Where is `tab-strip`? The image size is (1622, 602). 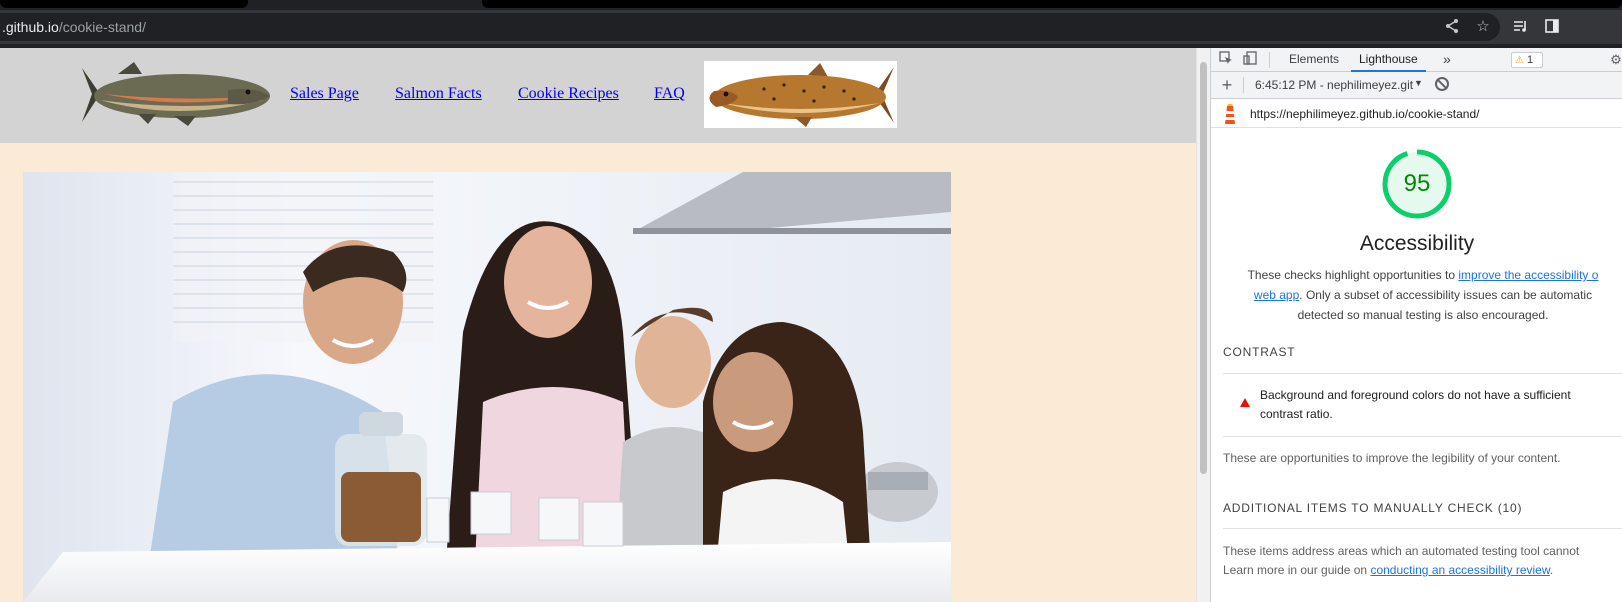
tab-strip is located at coordinates (811, 5).